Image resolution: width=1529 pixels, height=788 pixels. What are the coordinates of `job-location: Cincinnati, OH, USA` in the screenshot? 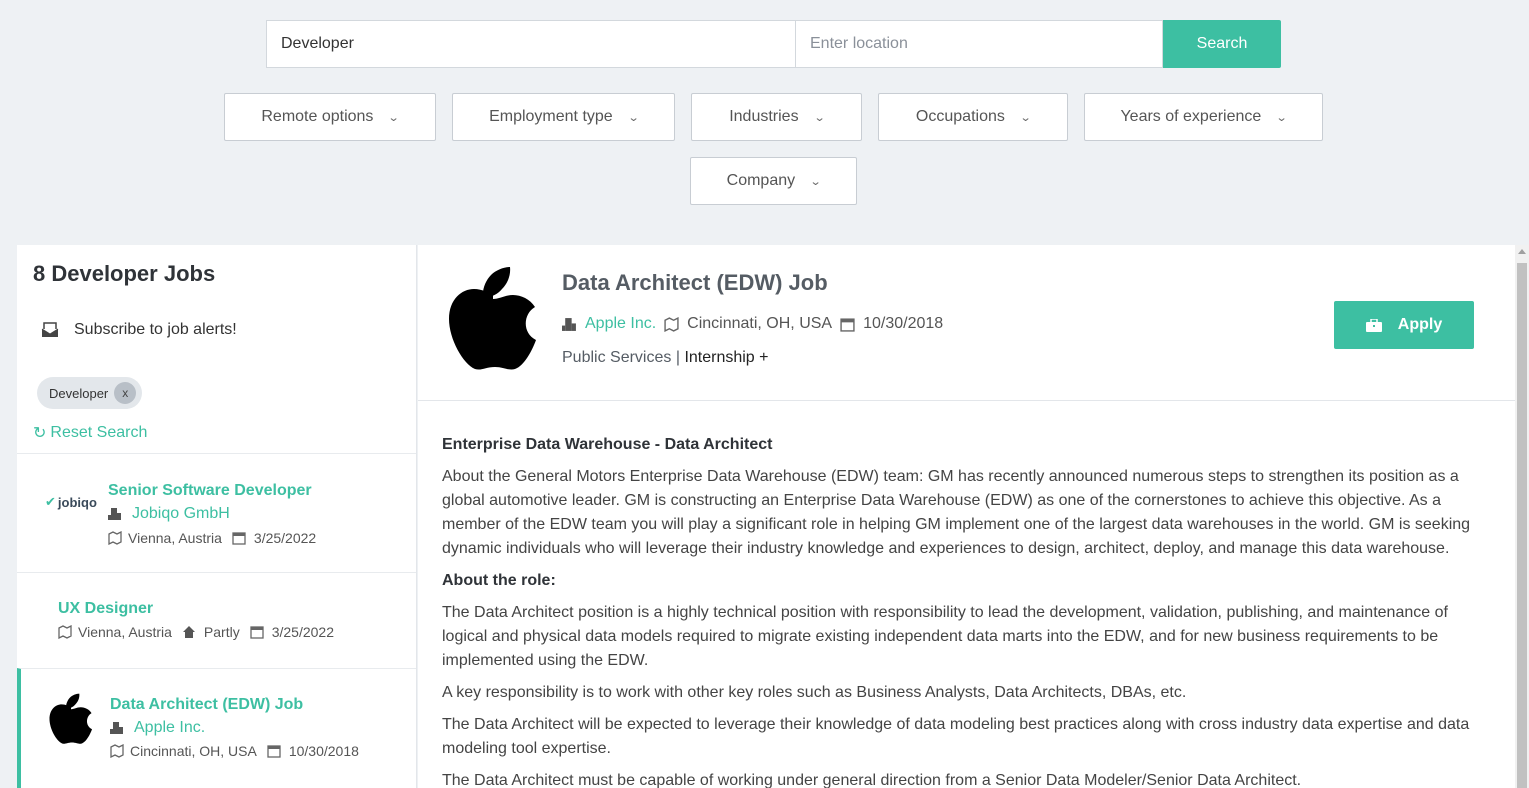 It's located at (193, 751).